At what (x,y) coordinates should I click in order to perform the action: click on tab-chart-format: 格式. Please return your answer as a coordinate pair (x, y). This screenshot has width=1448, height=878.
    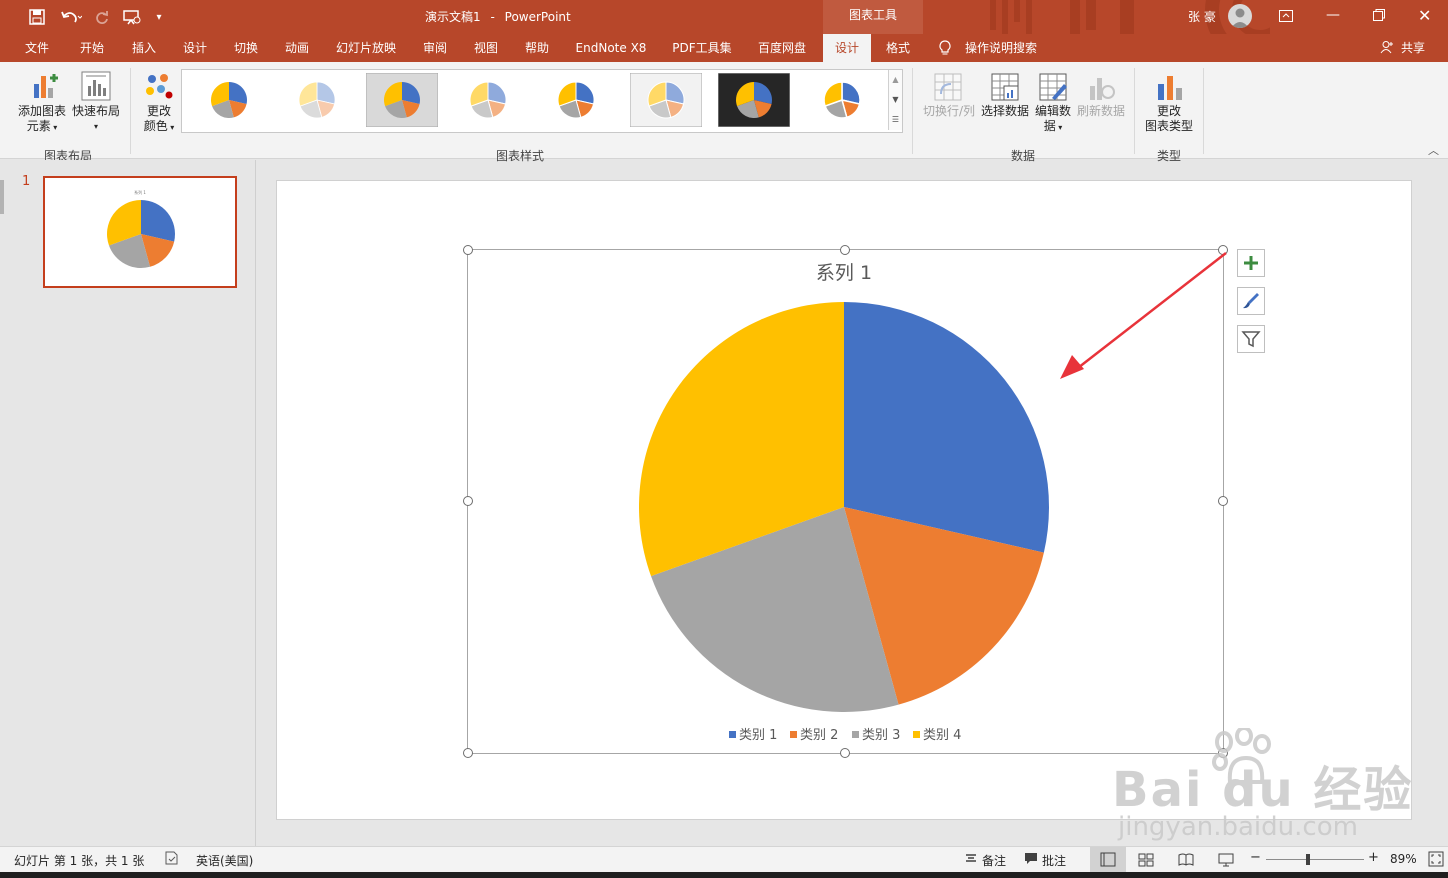
    Looking at the image, I should click on (898, 48).